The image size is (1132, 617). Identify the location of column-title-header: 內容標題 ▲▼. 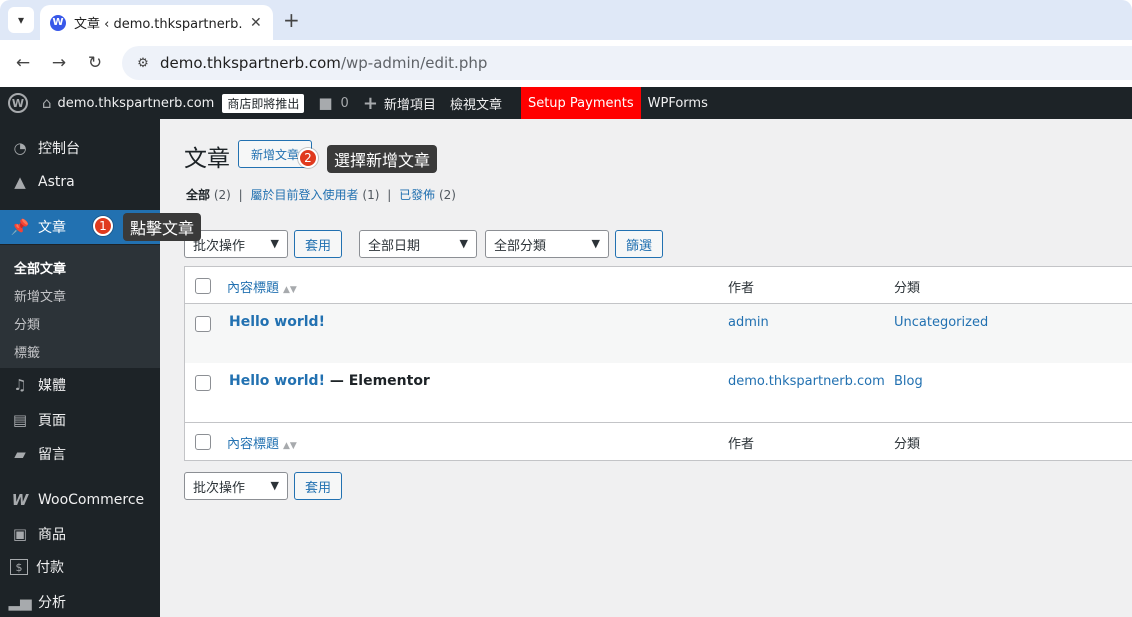
(262, 286).